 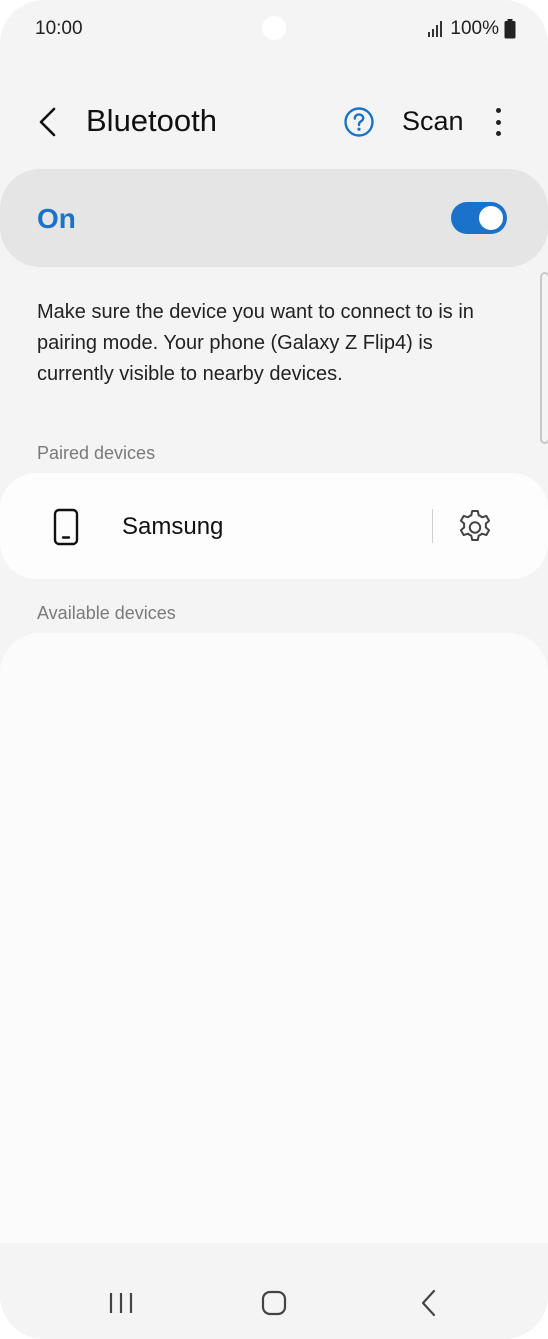 I want to click on page-title: Bluetooth, so click(x=151, y=120).